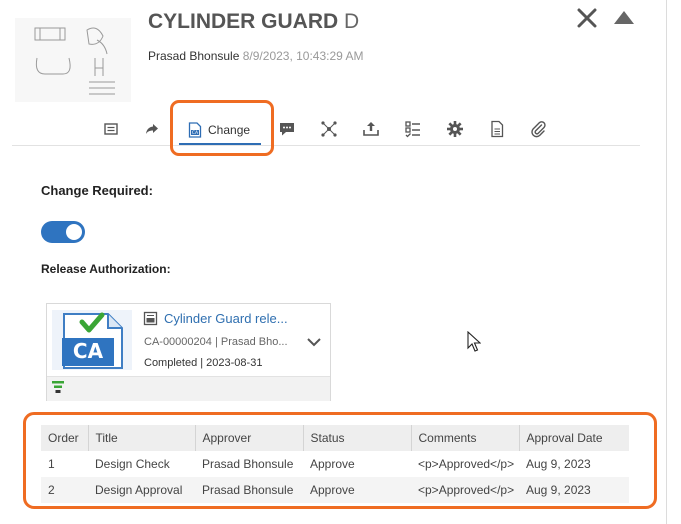 Image resolution: width=681 pixels, height=524 pixels. I want to click on change-icon: CA, so click(195, 130).